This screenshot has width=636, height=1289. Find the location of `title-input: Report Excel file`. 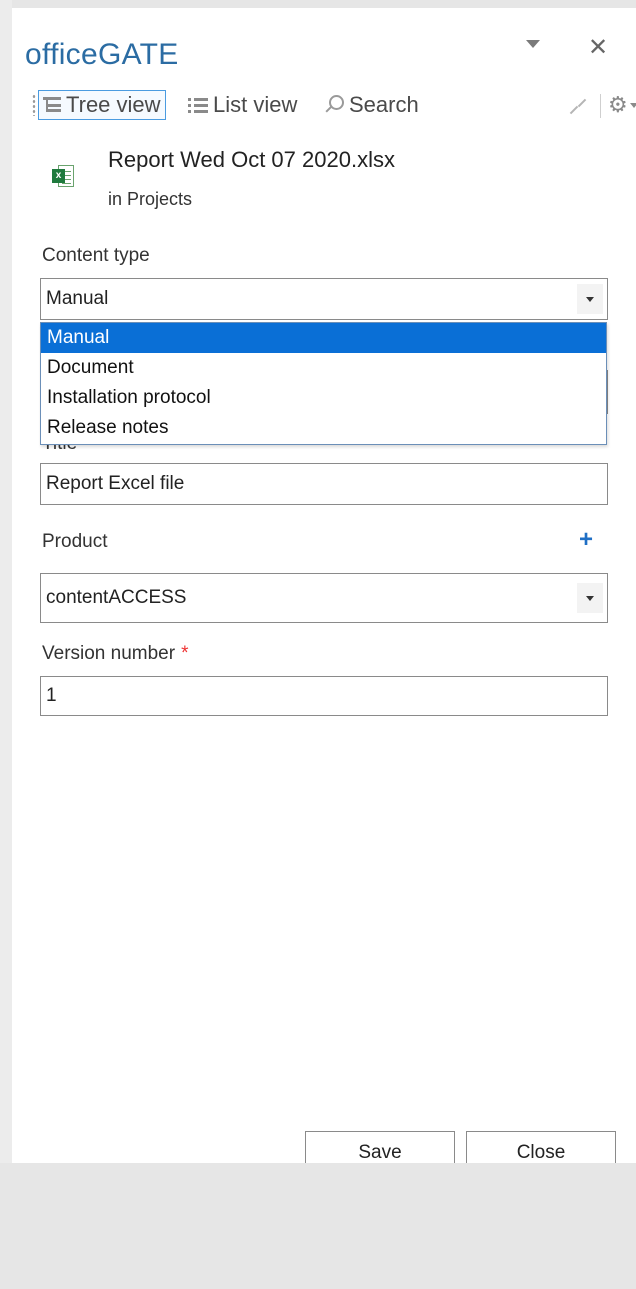

title-input: Report Excel file is located at coordinates (324, 484).